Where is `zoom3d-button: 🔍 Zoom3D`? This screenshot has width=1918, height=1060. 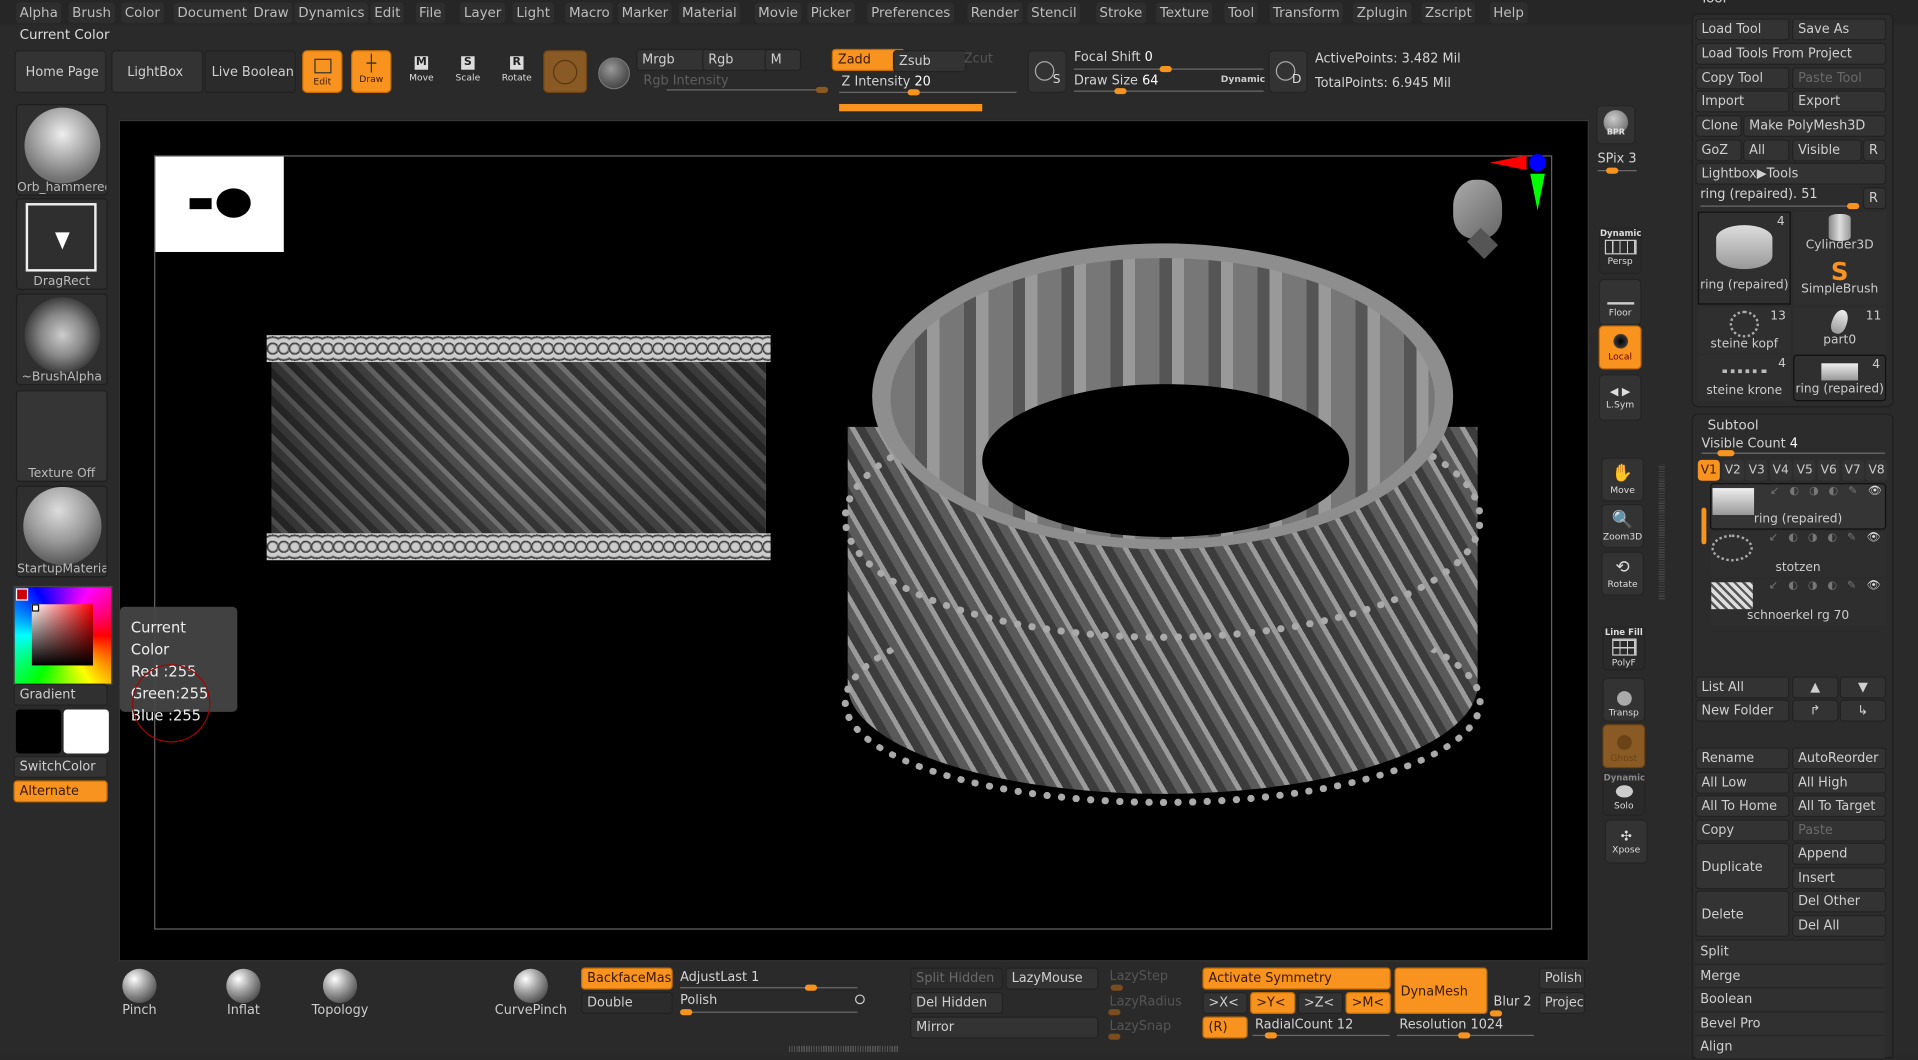
zoom3d-button: 🔍 Zoom3D is located at coordinates (1622, 525).